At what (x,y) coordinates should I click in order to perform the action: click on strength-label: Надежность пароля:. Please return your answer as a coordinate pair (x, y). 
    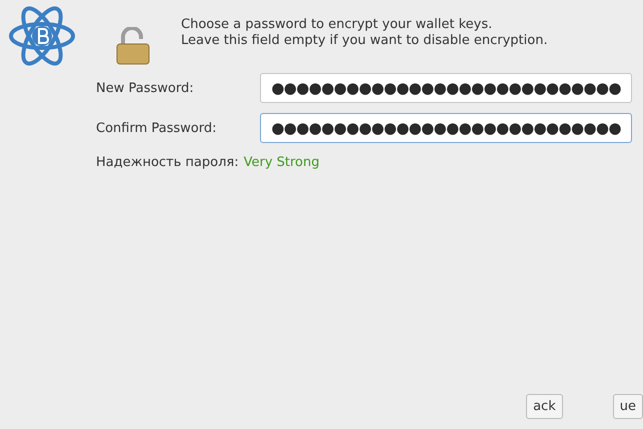
    Looking at the image, I should click on (167, 162).